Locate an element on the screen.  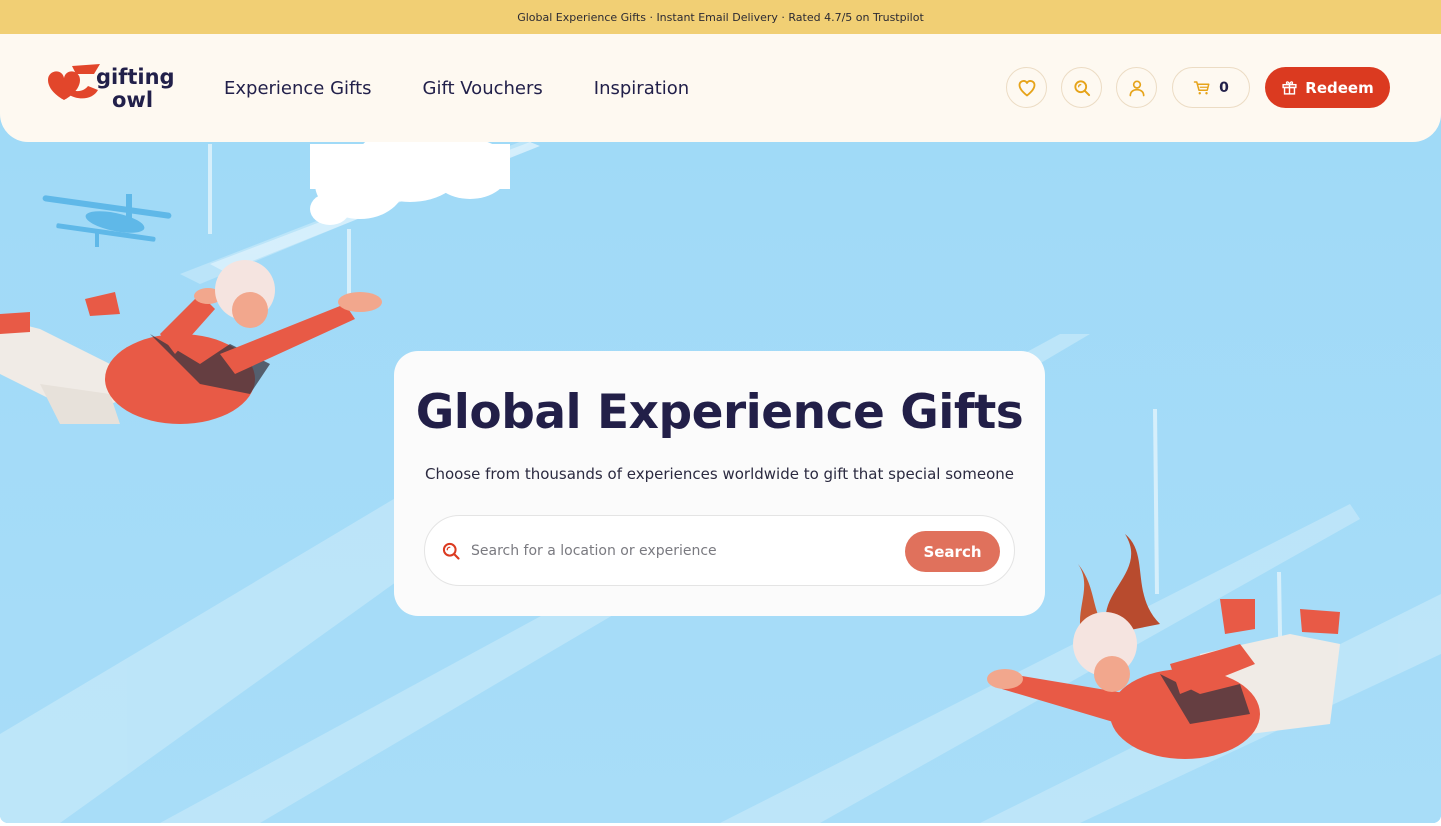
redeem-label: Redeem is located at coordinates (1339, 87).